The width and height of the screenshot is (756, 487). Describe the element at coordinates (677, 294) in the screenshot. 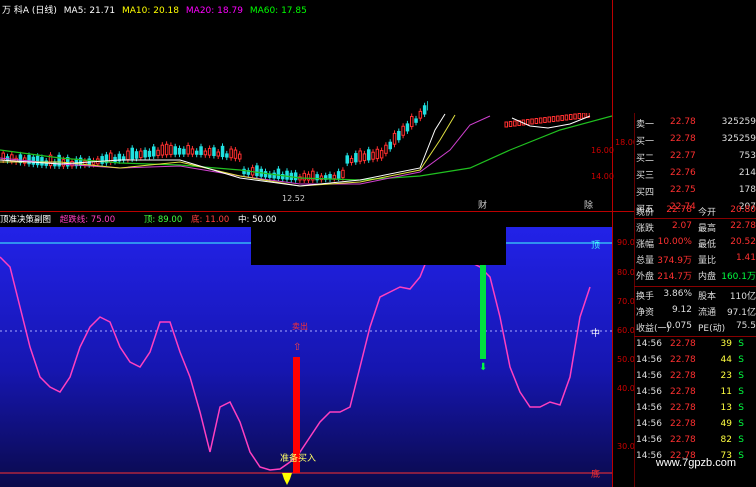

I see `stat-value: 3.86%` at that location.